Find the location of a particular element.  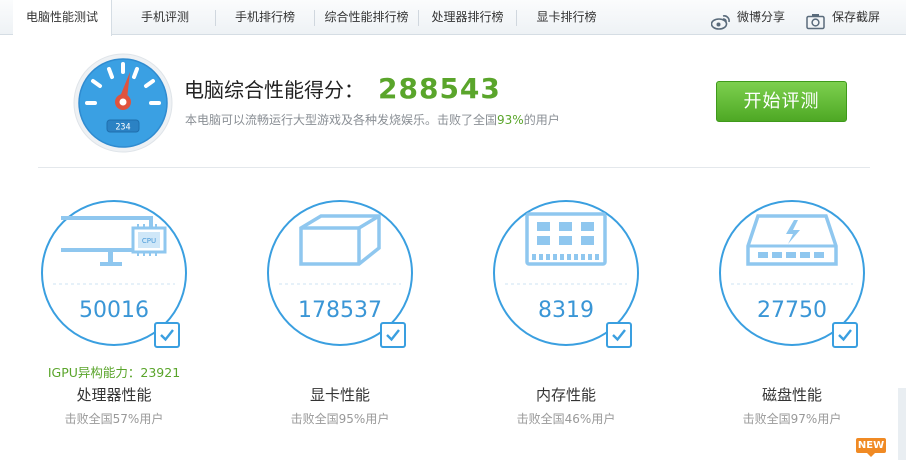

score-description-suffix: 的用户 is located at coordinates (541, 120).